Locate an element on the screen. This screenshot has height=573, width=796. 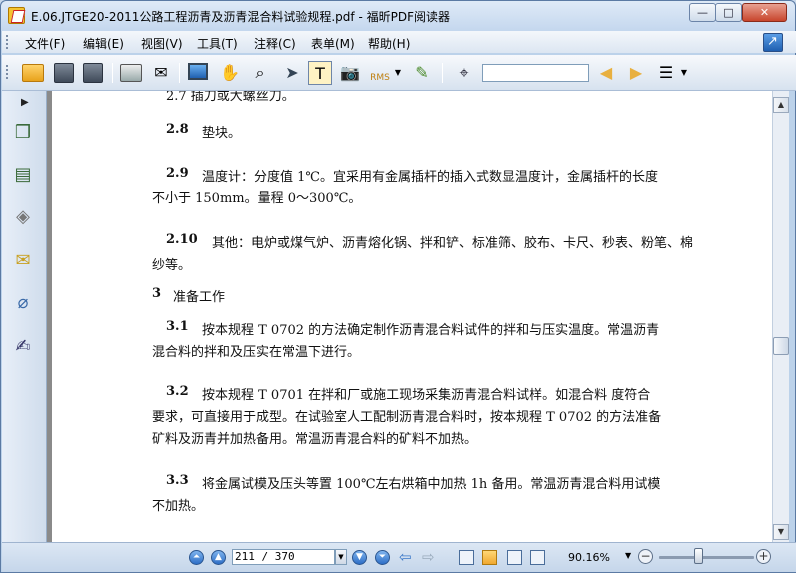
doc-line-3-1: 按本规程 T 0702 的方法确定制作沥青混合料试件的拌和与压实温度。常温沥青 is located at coordinates (431, 330).